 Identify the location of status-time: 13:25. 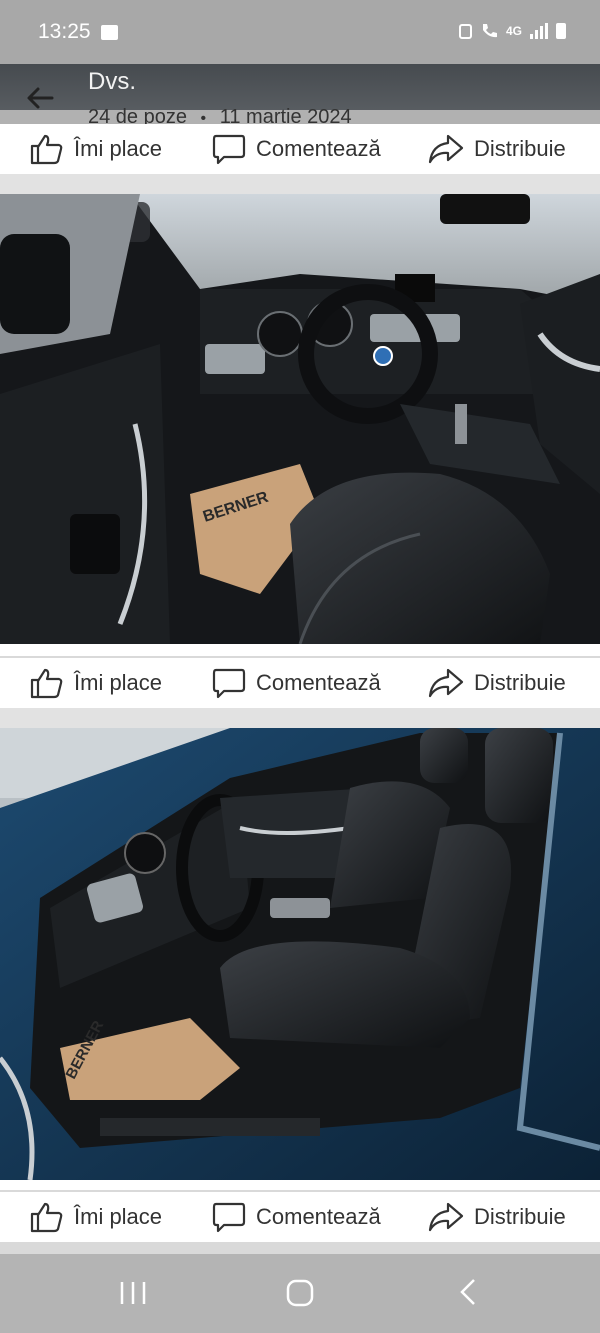
(64, 31).